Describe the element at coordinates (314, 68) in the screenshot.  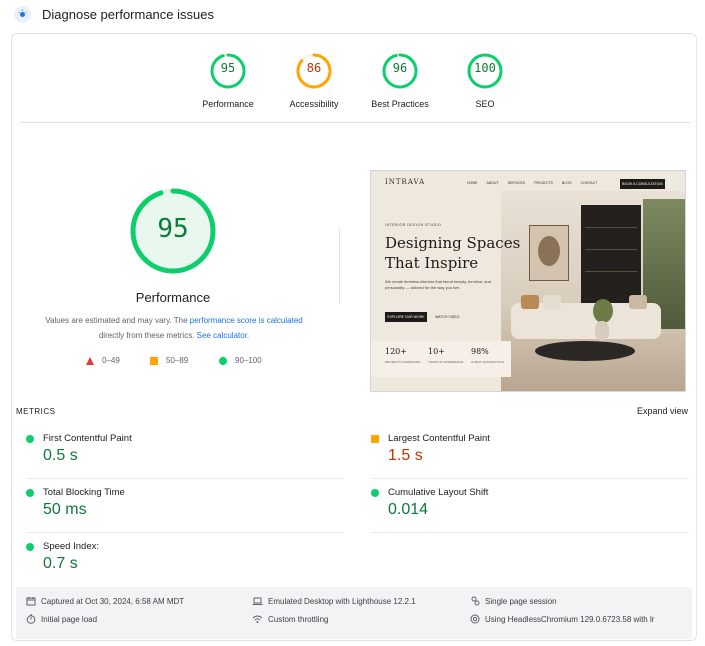
I see `score-value: 86` at that location.